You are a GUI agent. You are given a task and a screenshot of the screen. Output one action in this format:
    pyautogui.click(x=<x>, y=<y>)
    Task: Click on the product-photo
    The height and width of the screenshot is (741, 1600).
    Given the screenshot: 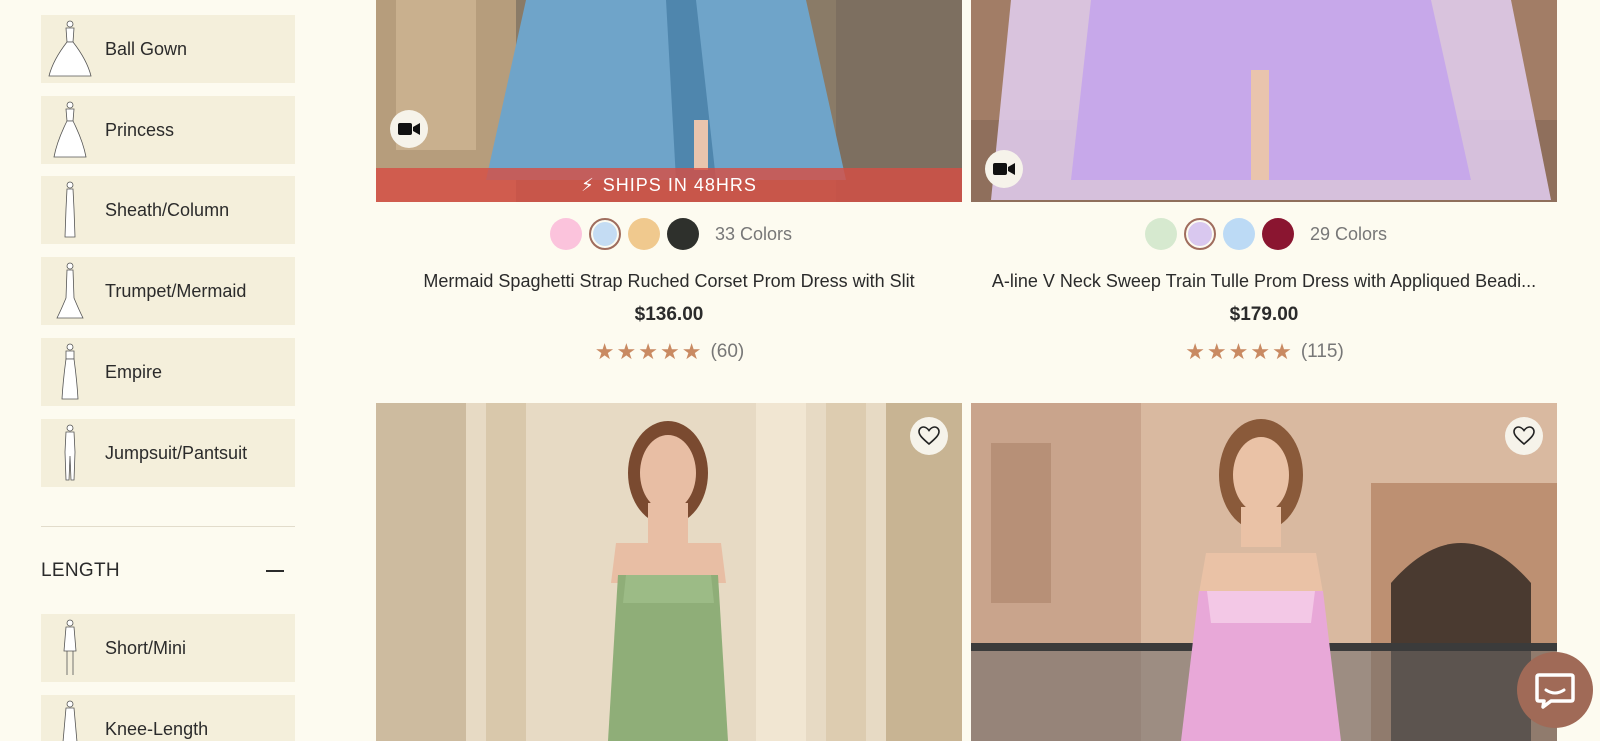 What is the action you would take?
    pyautogui.click(x=1264, y=101)
    